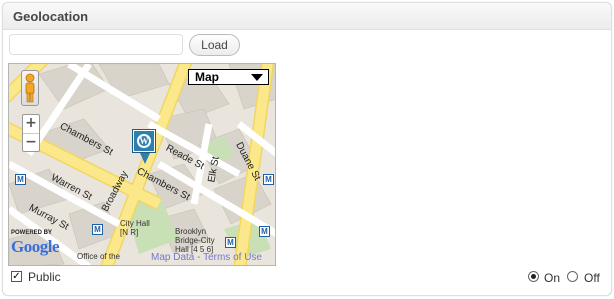 The image size is (614, 299). Describe the element at coordinates (191, 231) in the screenshot. I see `poi-label: Brooklyn` at that location.